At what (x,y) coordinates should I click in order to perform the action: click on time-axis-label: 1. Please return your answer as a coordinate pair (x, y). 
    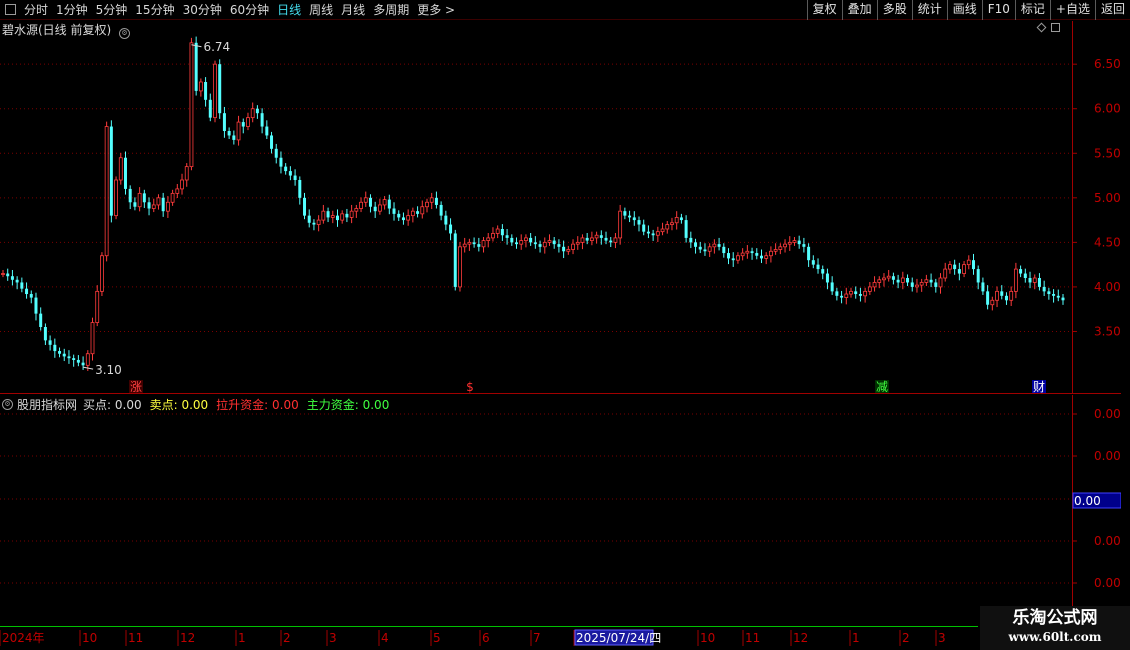
    Looking at the image, I should click on (856, 638).